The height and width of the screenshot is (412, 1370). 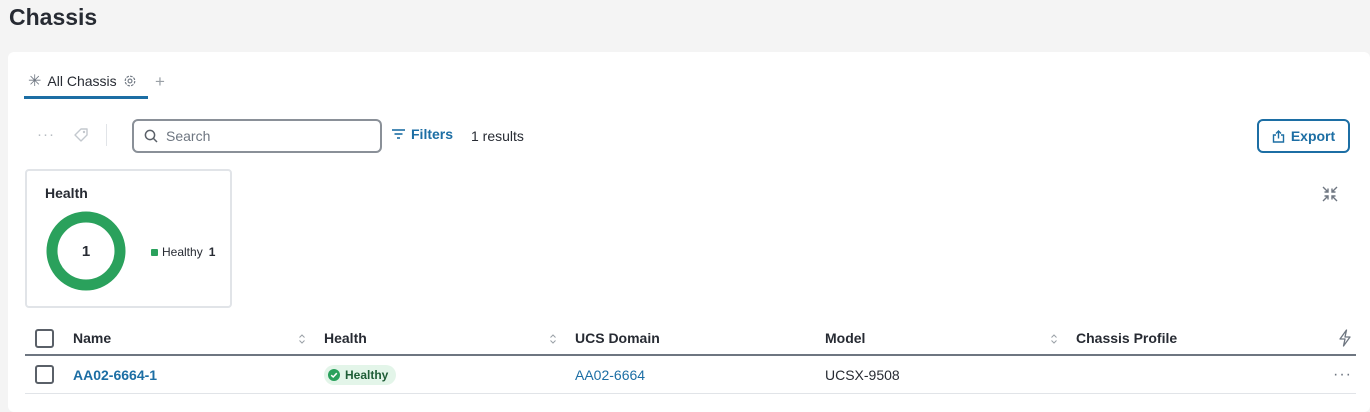 I want to click on health-donut-chart: 1, so click(x=86, y=251).